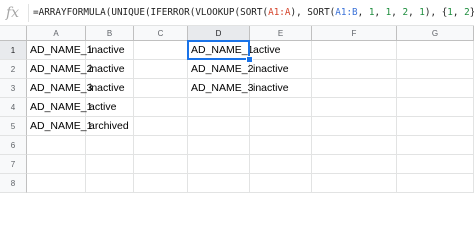  What do you see at coordinates (13, 13) in the screenshot?
I see `fx-icon: fx` at bounding box center [13, 13].